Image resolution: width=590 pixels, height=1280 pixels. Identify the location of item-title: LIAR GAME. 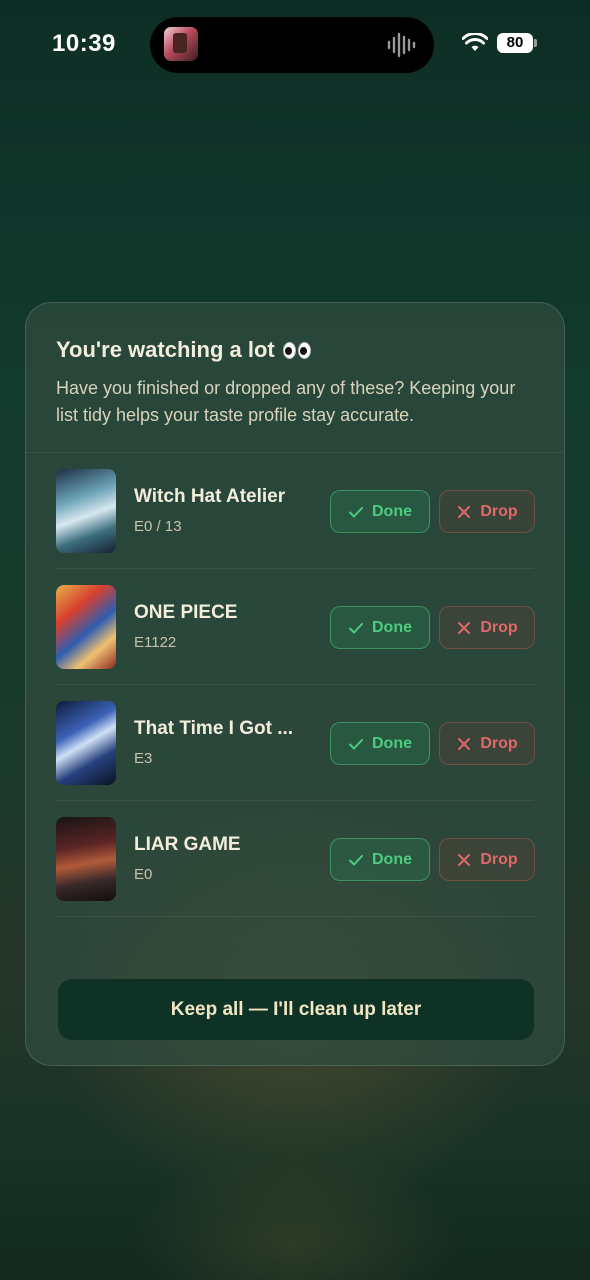
(187, 844).